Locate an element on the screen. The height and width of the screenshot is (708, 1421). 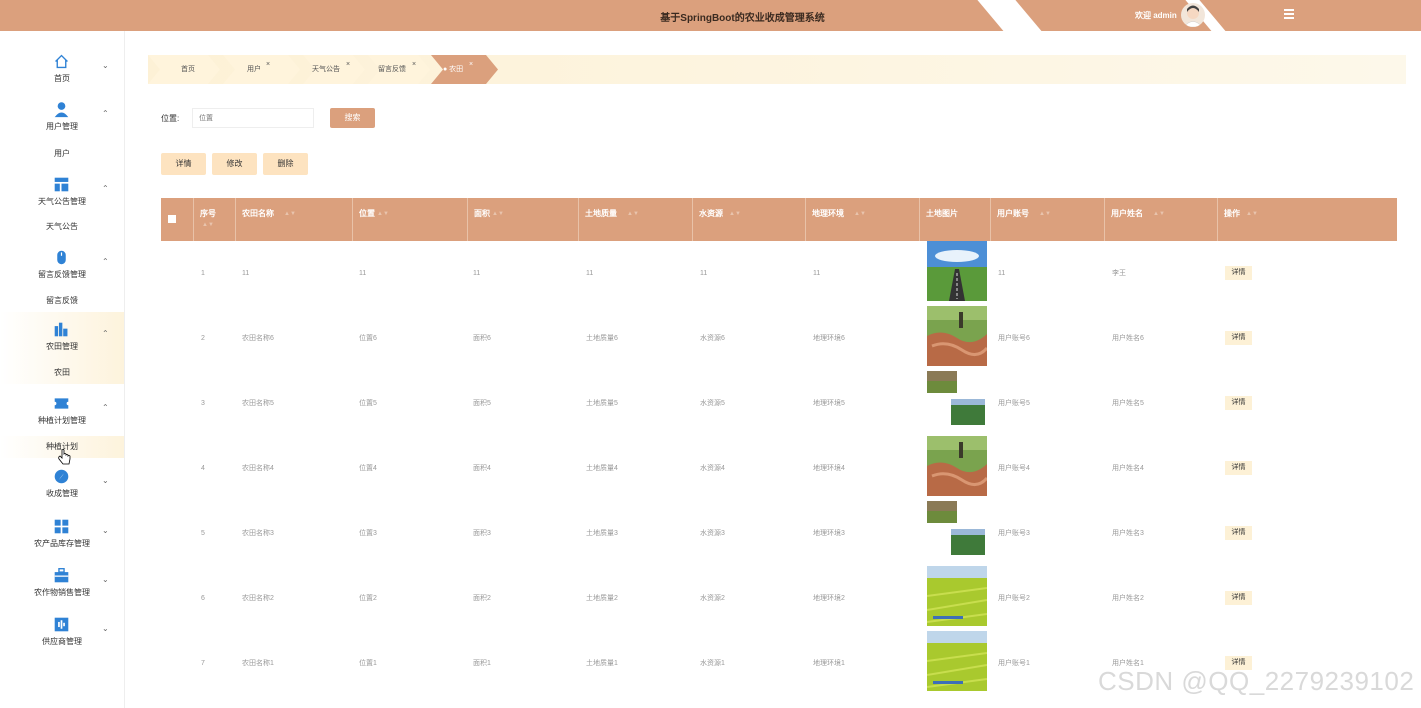
bar-icon is located at coordinates (61, 624).